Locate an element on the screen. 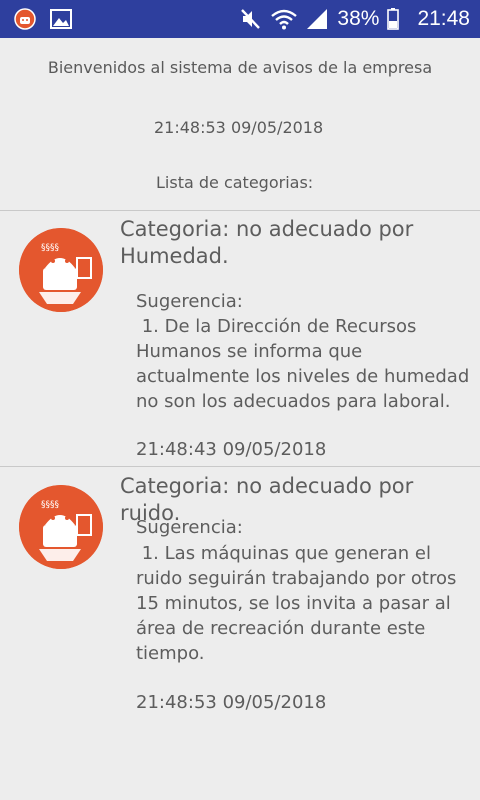  status-time: 21:48 is located at coordinates (443, 18).